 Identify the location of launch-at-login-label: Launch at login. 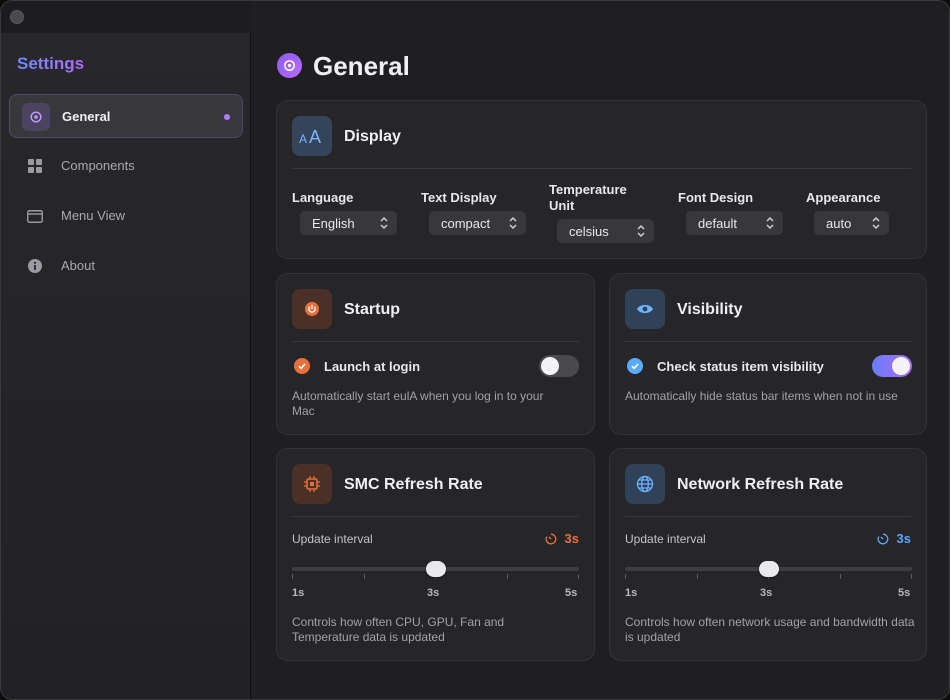
(372, 366).